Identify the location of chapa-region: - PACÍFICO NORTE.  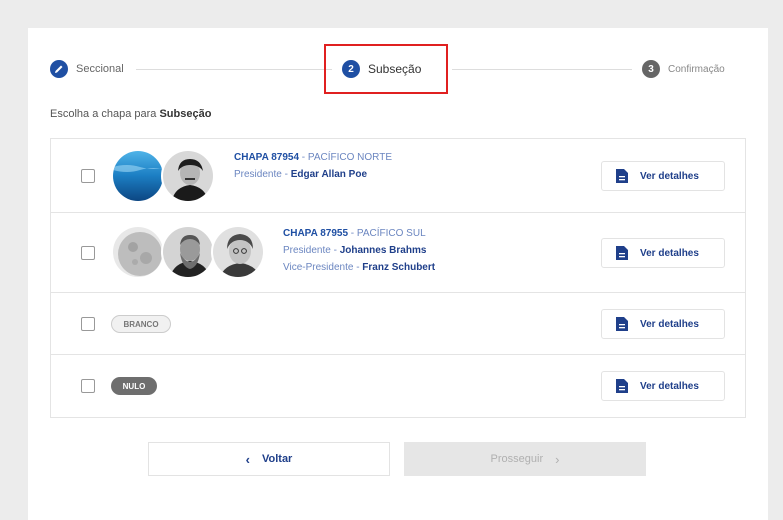
(345, 157).